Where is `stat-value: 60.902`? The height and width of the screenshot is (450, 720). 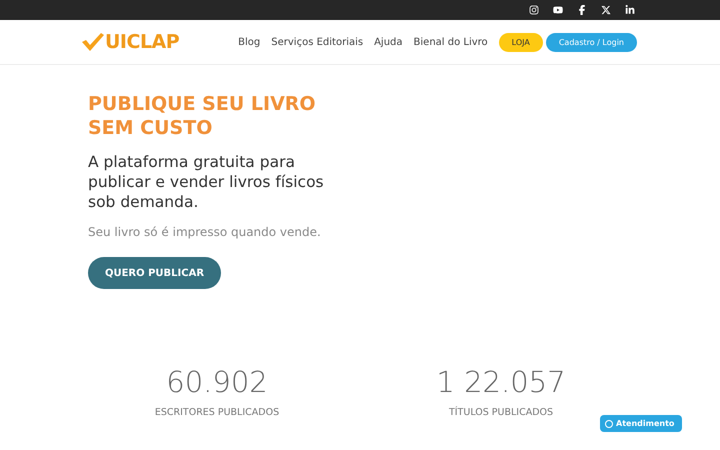
stat-value: 60.902 is located at coordinates (217, 382).